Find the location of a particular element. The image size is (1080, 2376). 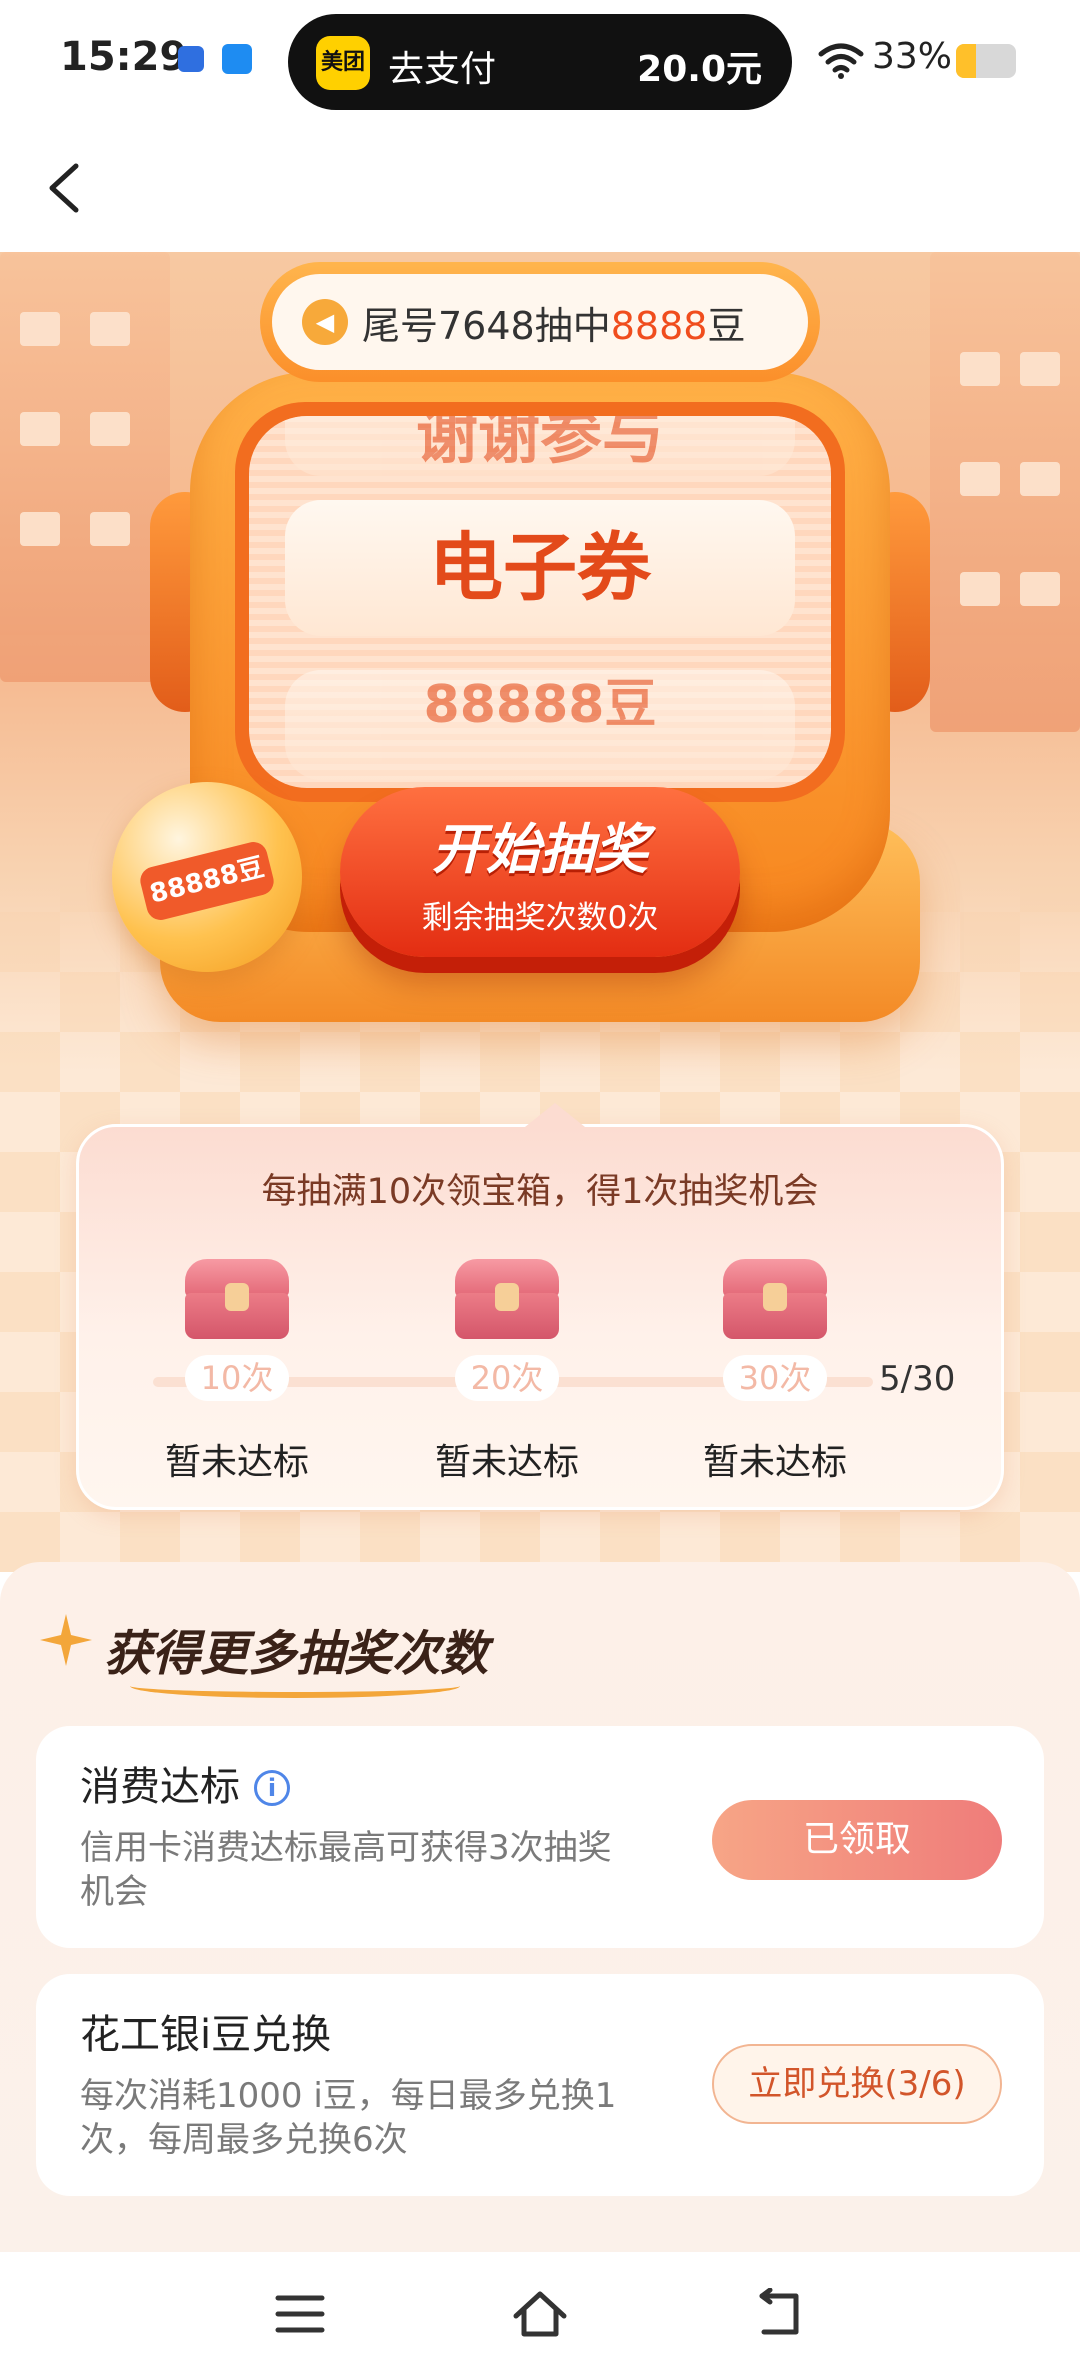

app-icon is located at coordinates (237, 59).